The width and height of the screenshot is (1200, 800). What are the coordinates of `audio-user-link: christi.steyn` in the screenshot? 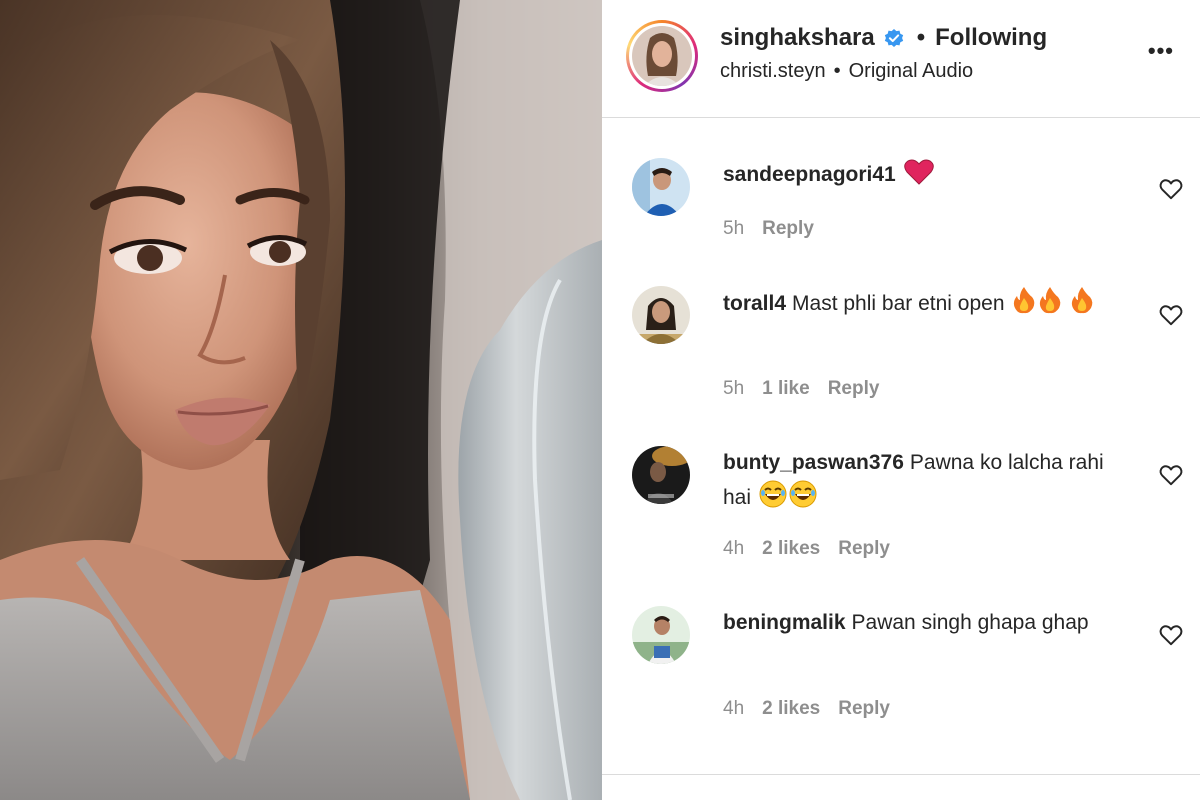 It's located at (773, 71).